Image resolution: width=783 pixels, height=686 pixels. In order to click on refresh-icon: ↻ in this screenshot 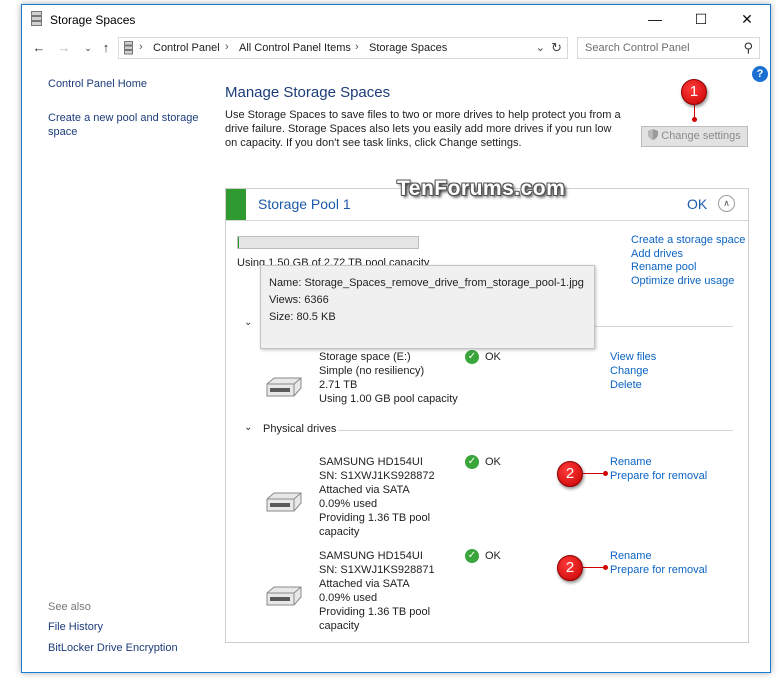, I will do `click(556, 48)`.